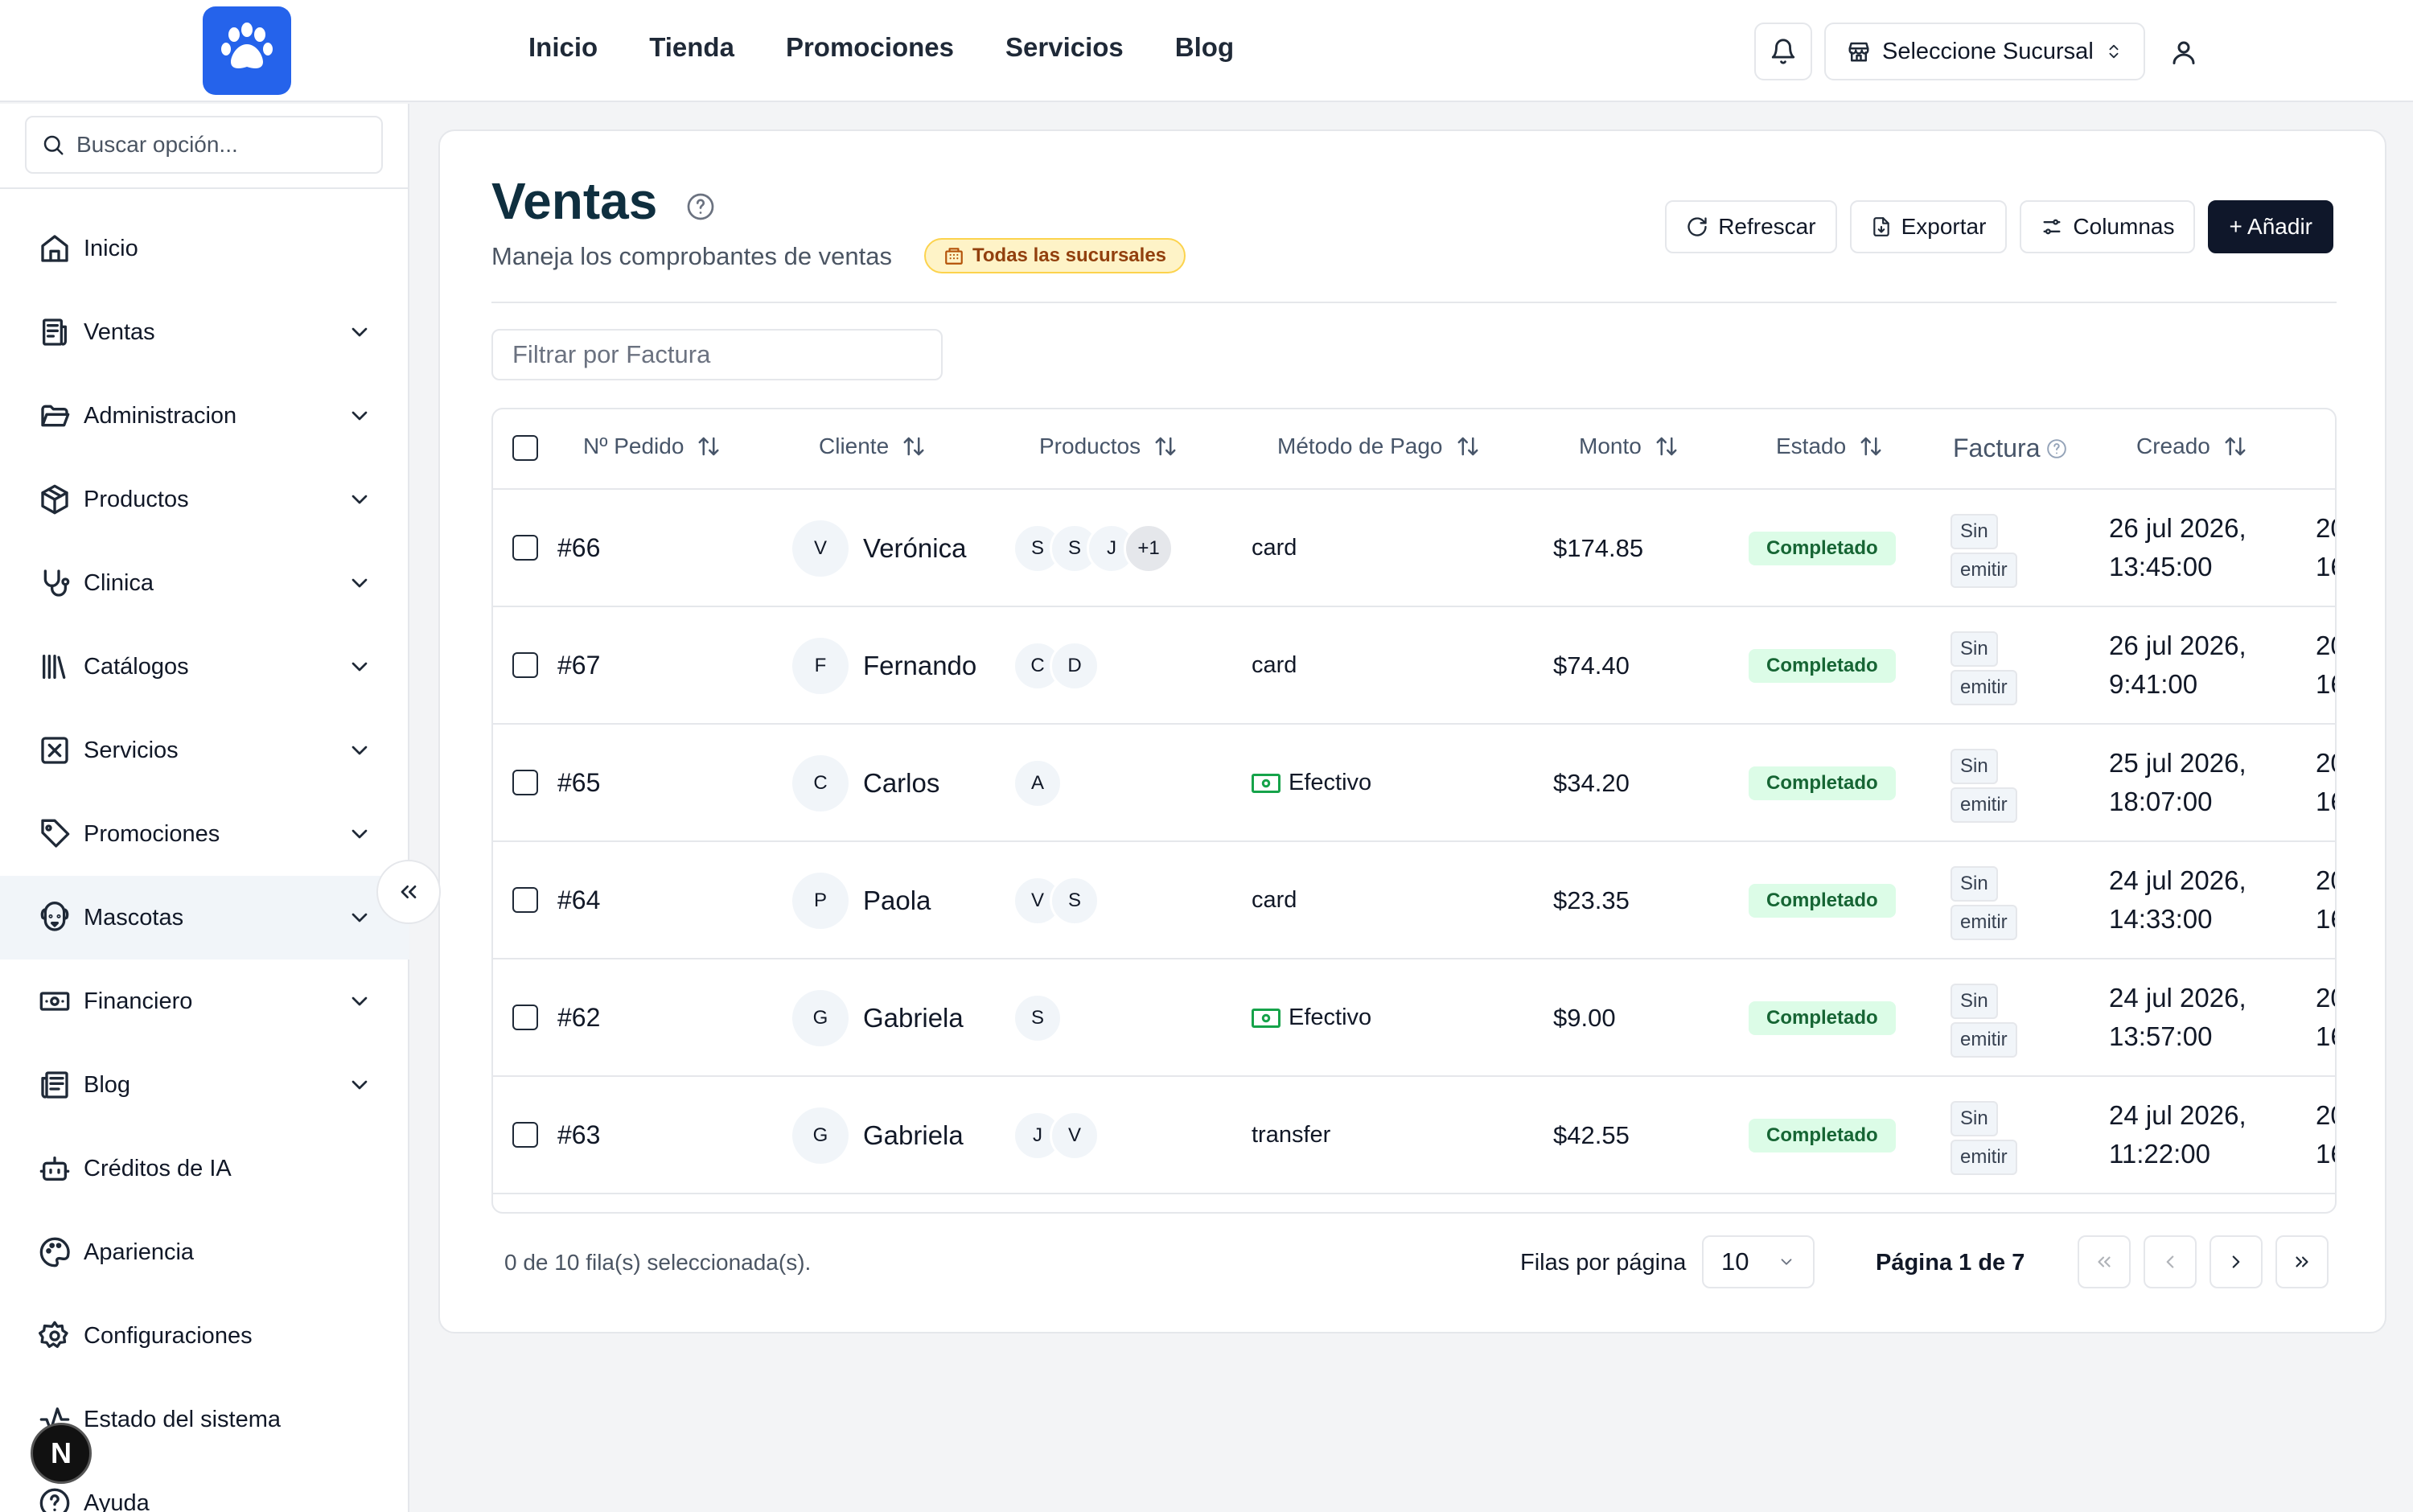  Describe the element at coordinates (138, 1001) in the screenshot. I see `sidebar-item-label: Financiero` at that location.